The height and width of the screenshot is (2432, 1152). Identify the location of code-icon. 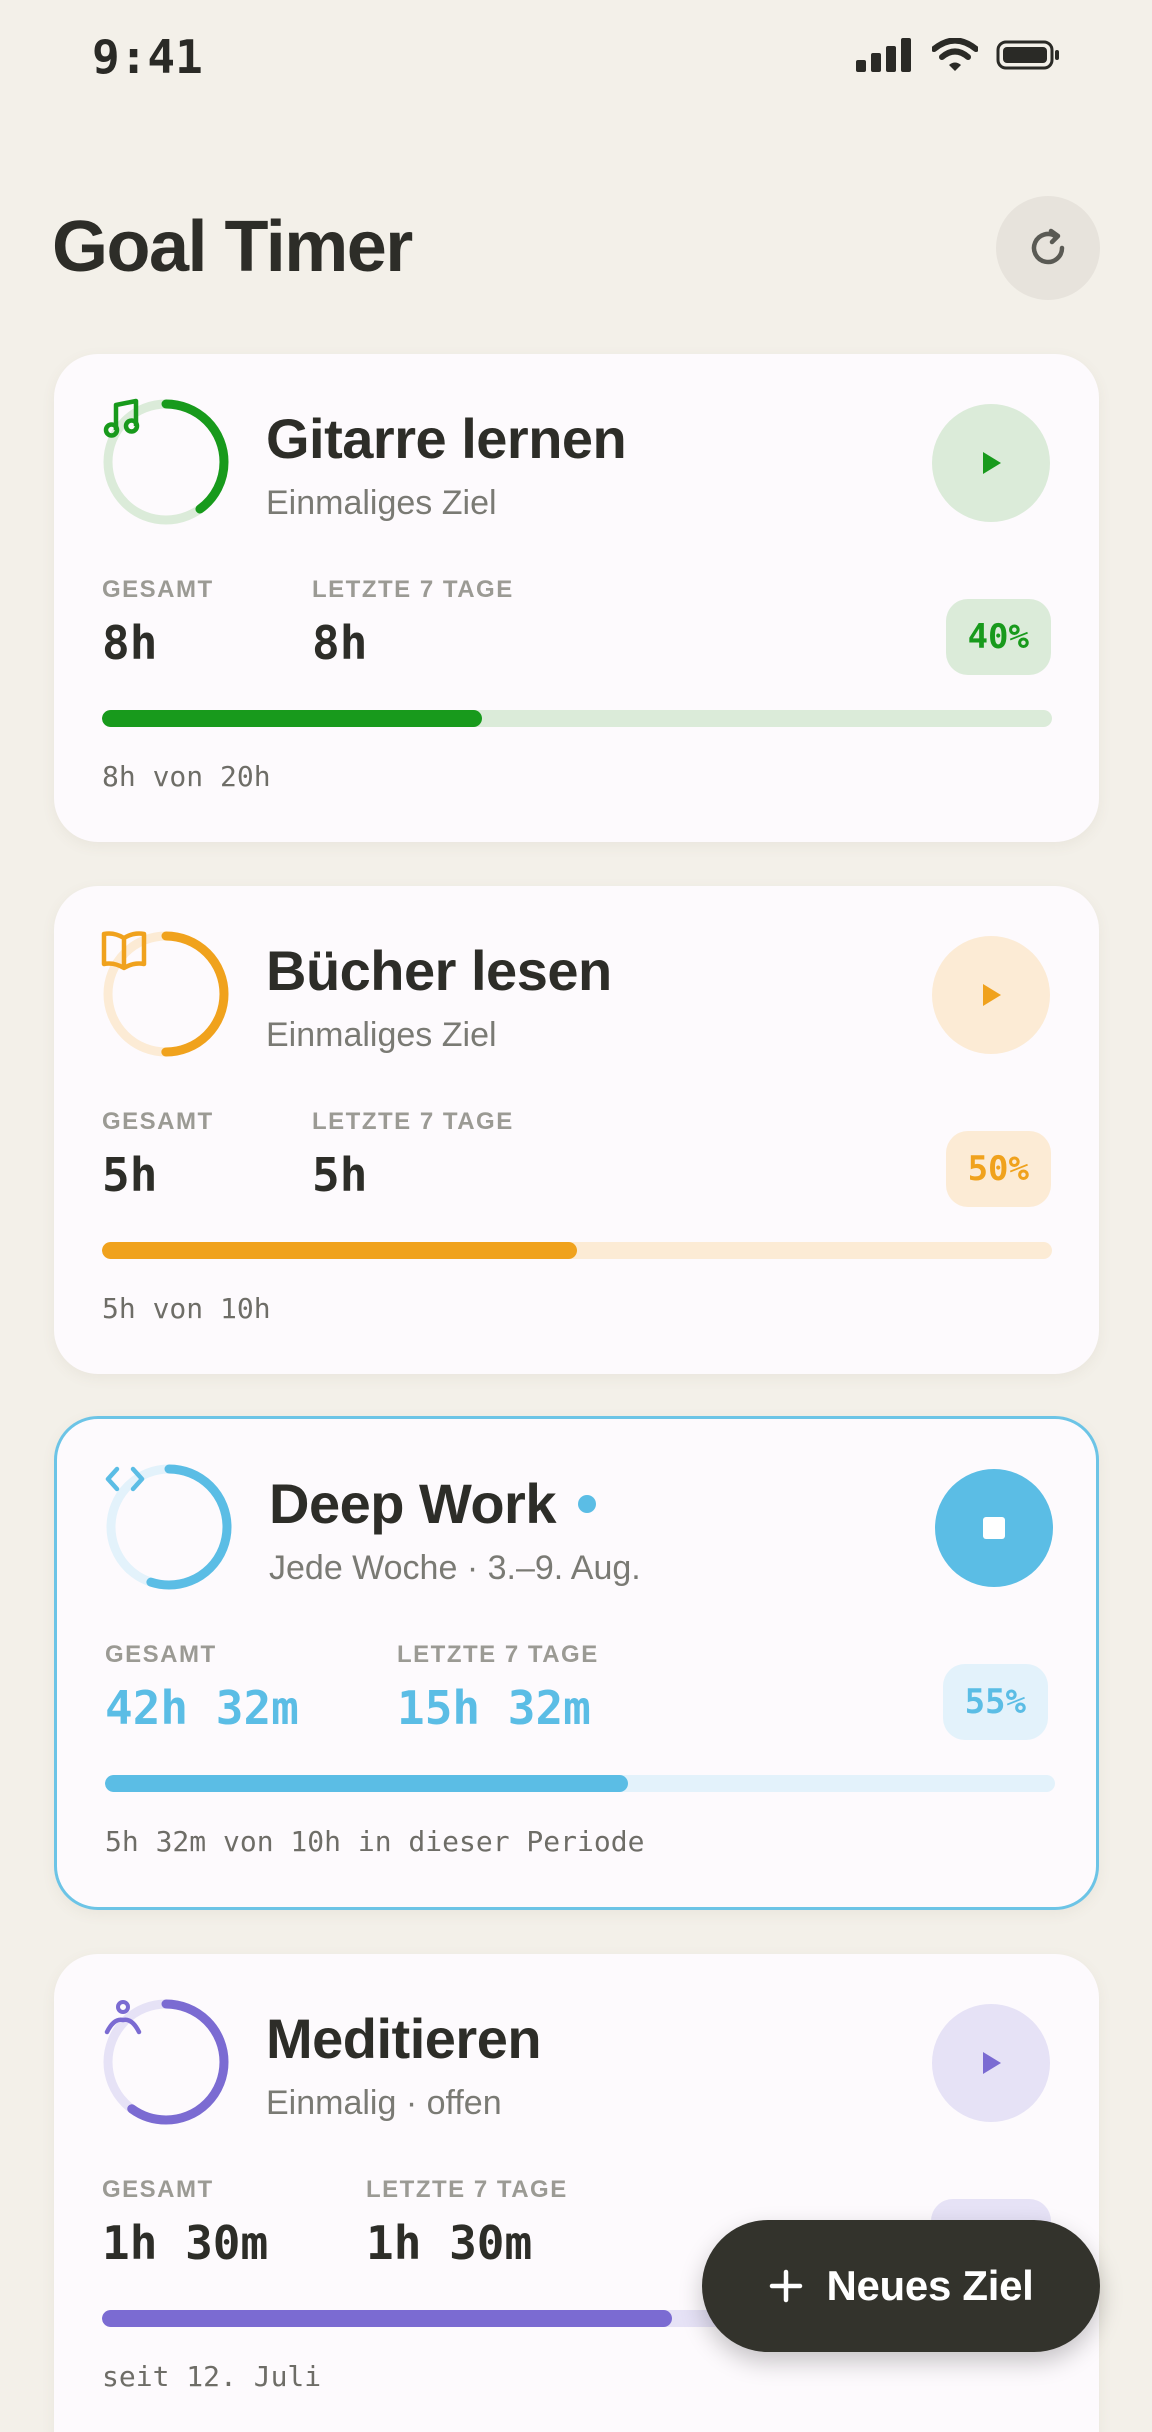
(125, 1479).